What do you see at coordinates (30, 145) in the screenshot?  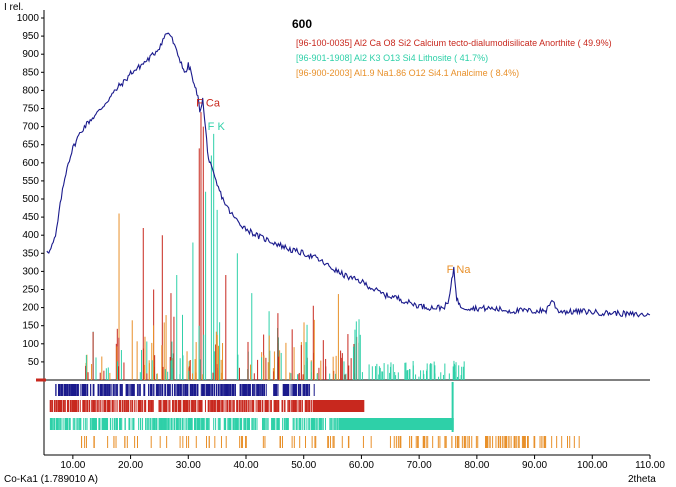 I see `y-tick-label: 650` at bounding box center [30, 145].